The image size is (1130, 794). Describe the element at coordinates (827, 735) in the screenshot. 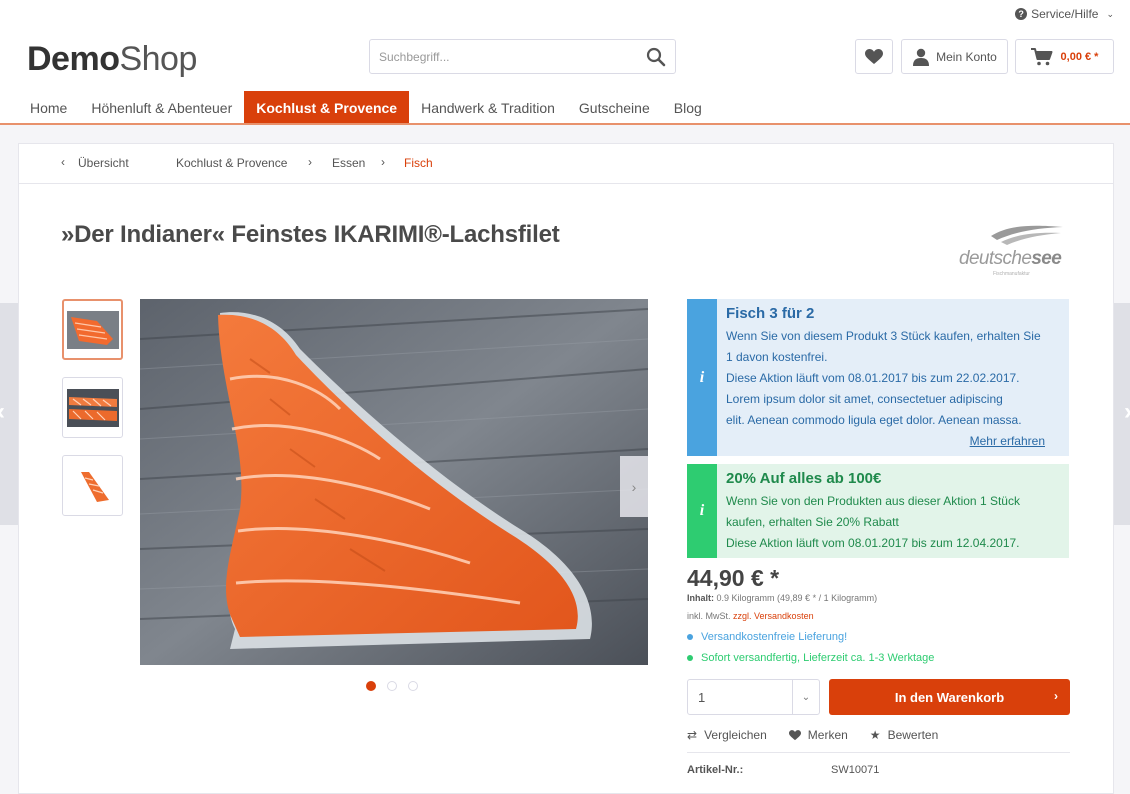

I see `wishlist-label: Merken` at that location.